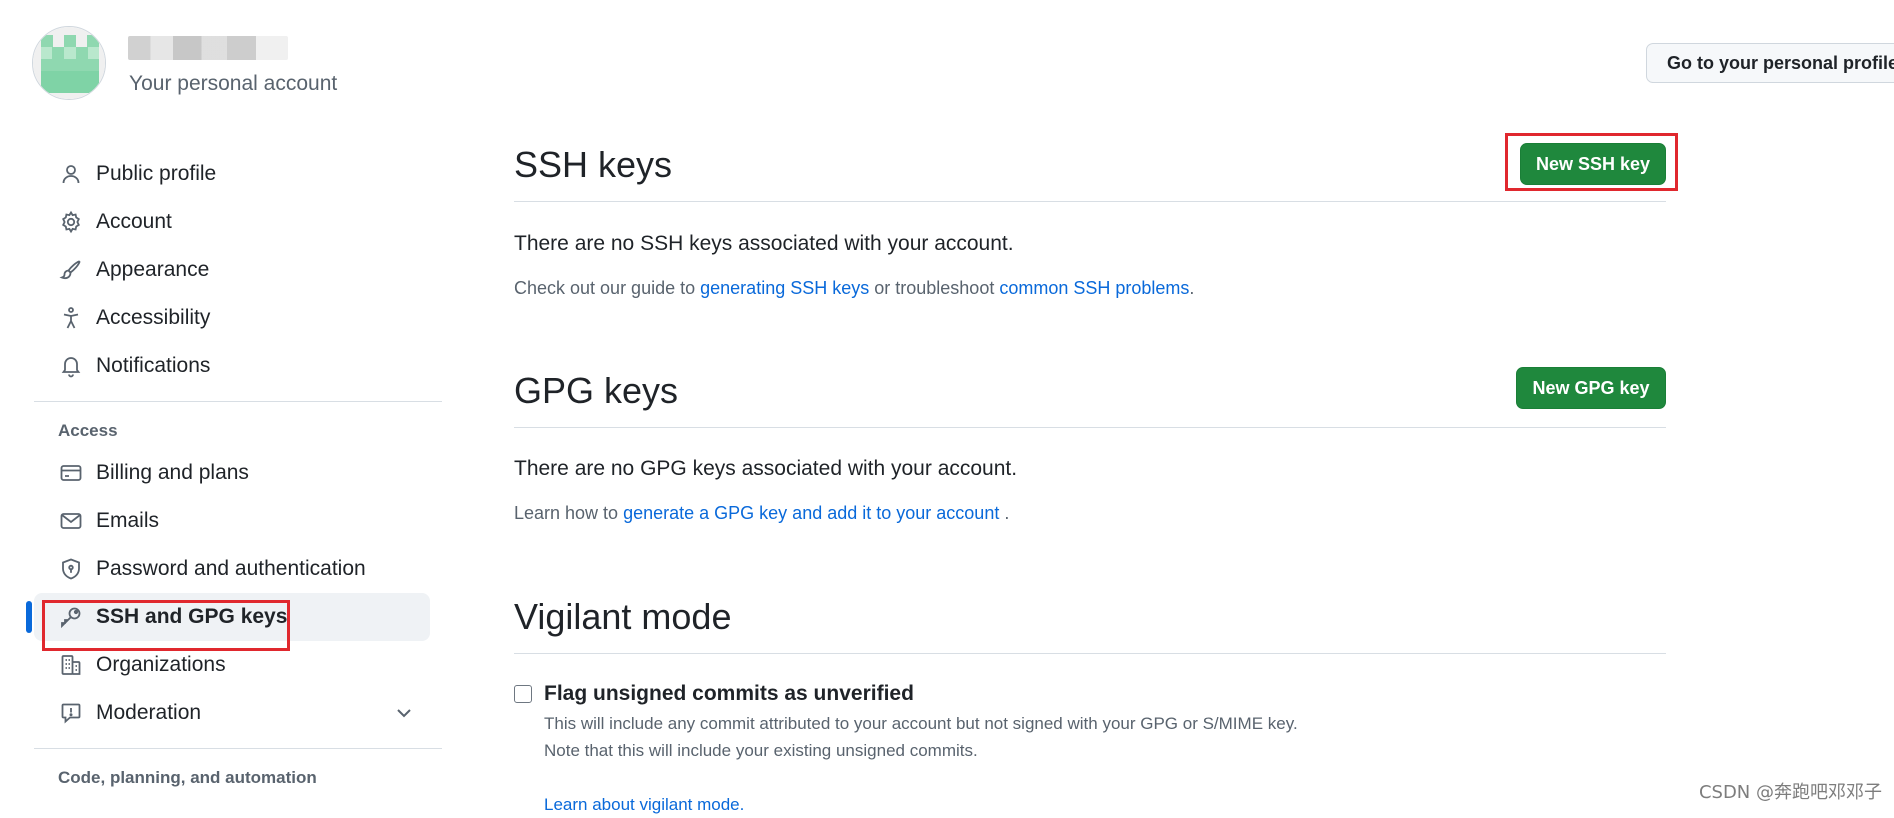 This screenshot has width=1894, height=818. I want to click on sidebar-item-label: Accessibility, so click(153, 317).